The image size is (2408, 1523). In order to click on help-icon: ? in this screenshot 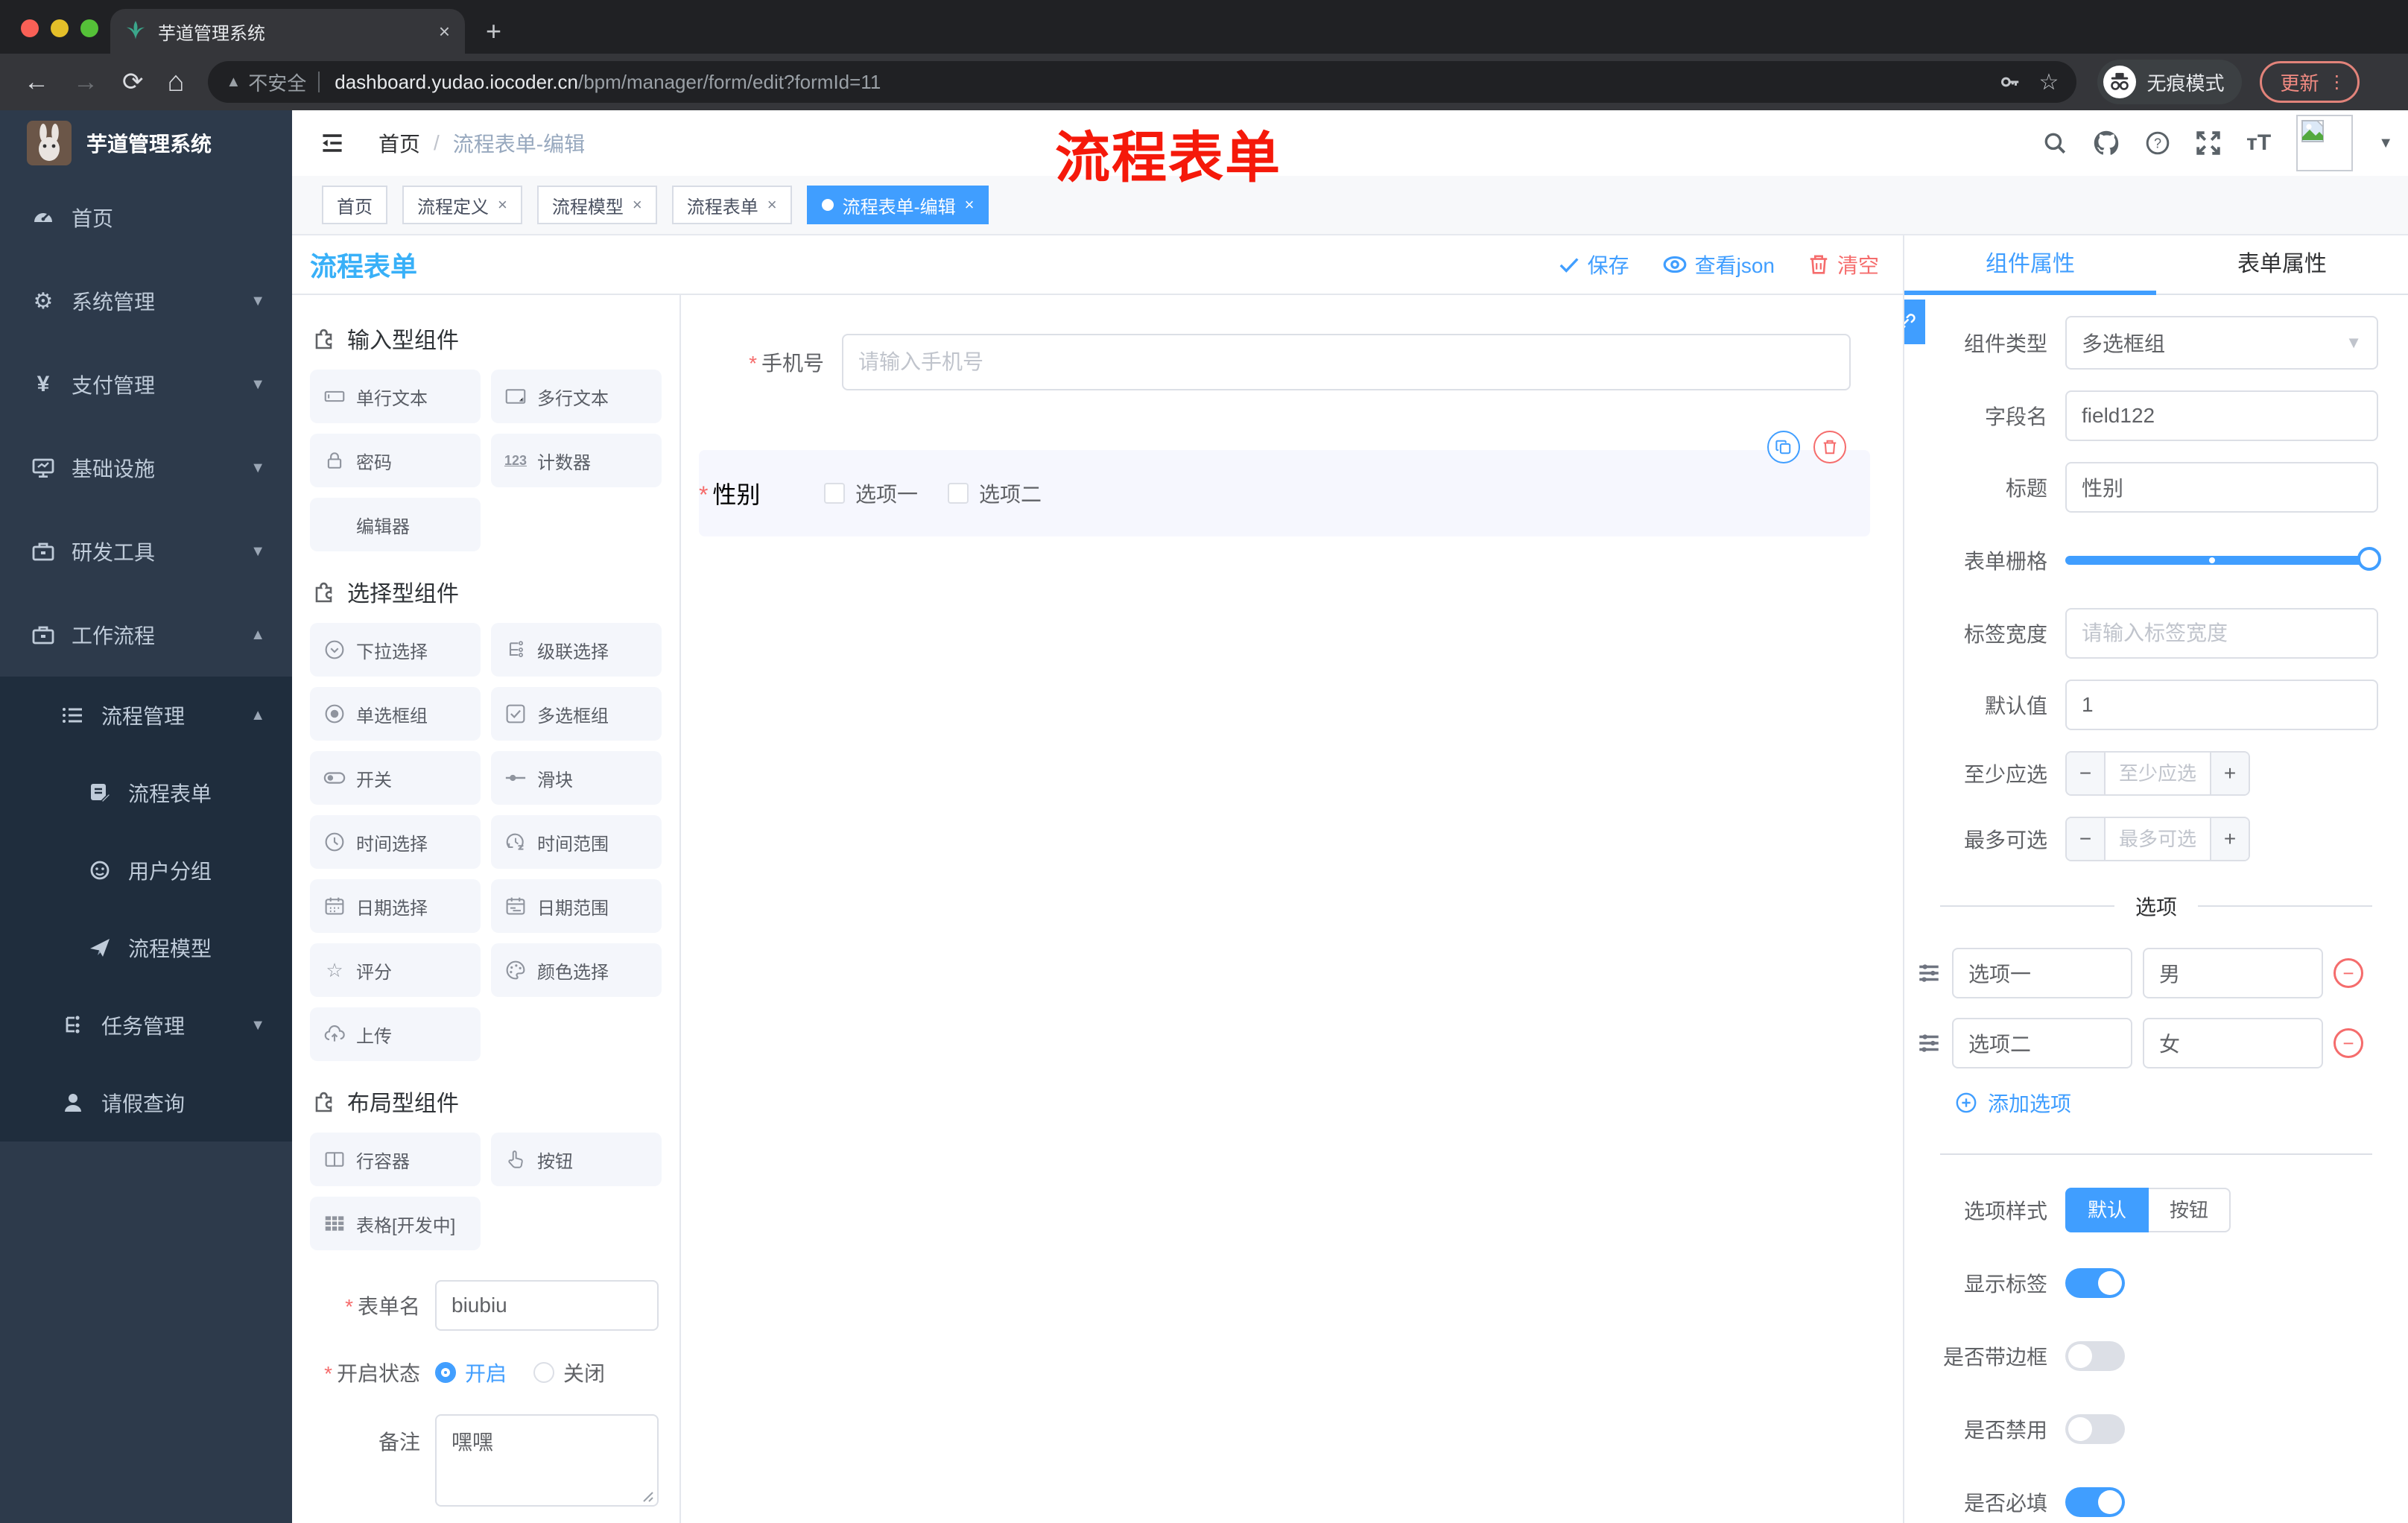, I will do `click(2157, 143)`.